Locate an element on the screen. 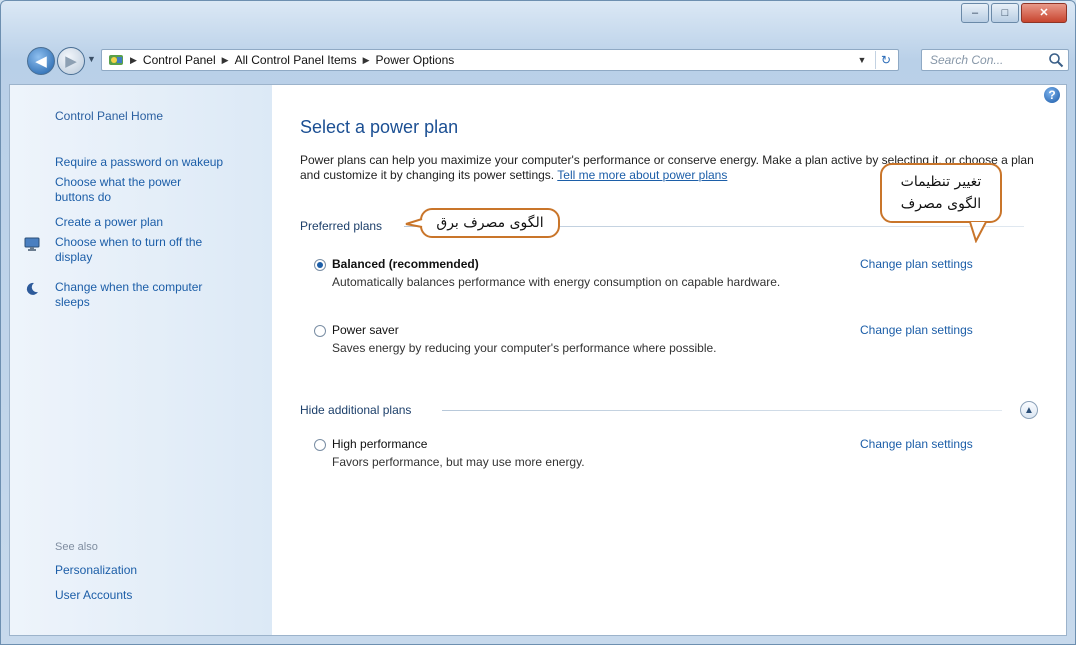  plan-high-performance-radio is located at coordinates (320, 445).